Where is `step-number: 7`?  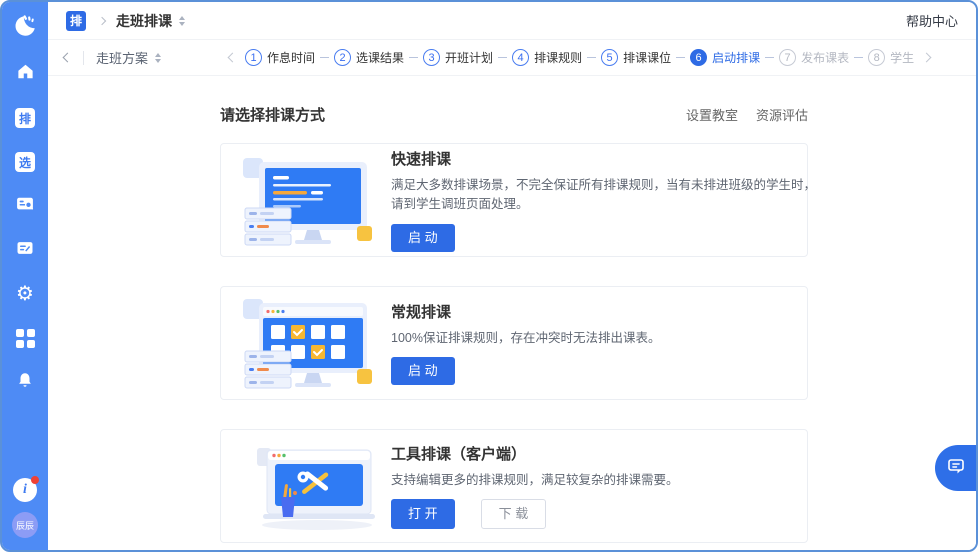 step-number: 7 is located at coordinates (788, 57).